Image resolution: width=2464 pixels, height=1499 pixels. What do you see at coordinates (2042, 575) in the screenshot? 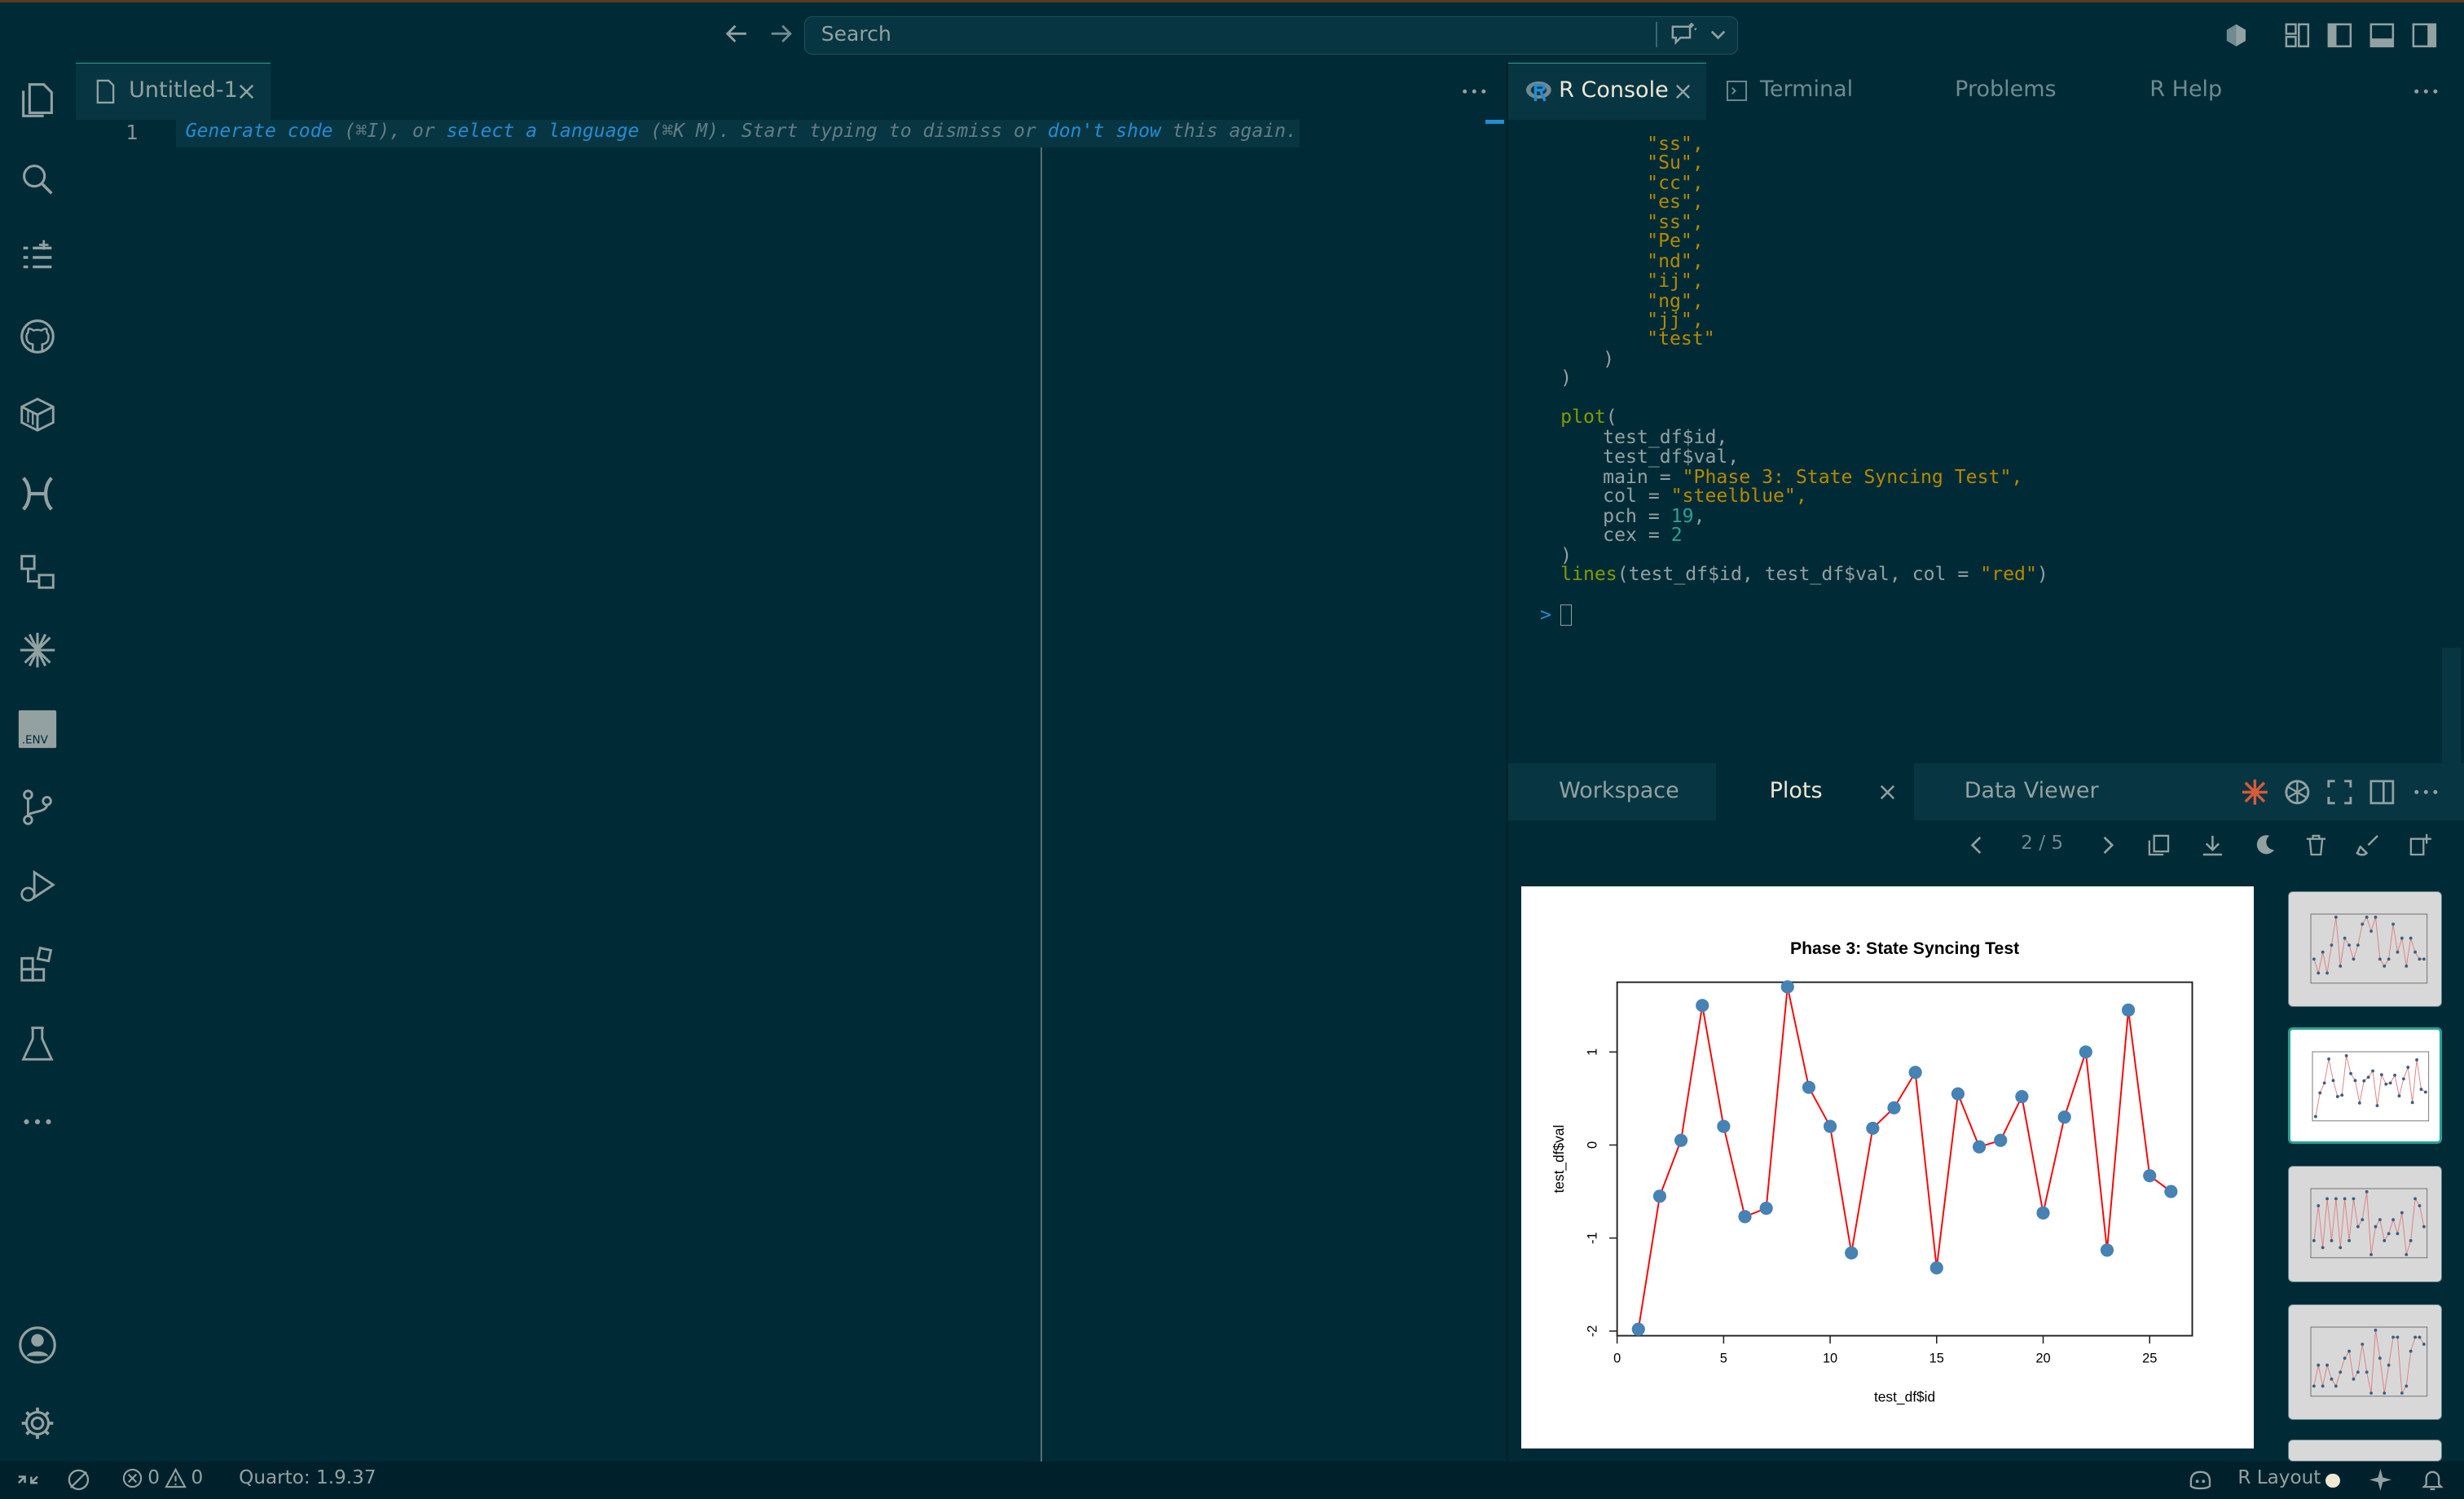
I see `code-text: )` at bounding box center [2042, 575].